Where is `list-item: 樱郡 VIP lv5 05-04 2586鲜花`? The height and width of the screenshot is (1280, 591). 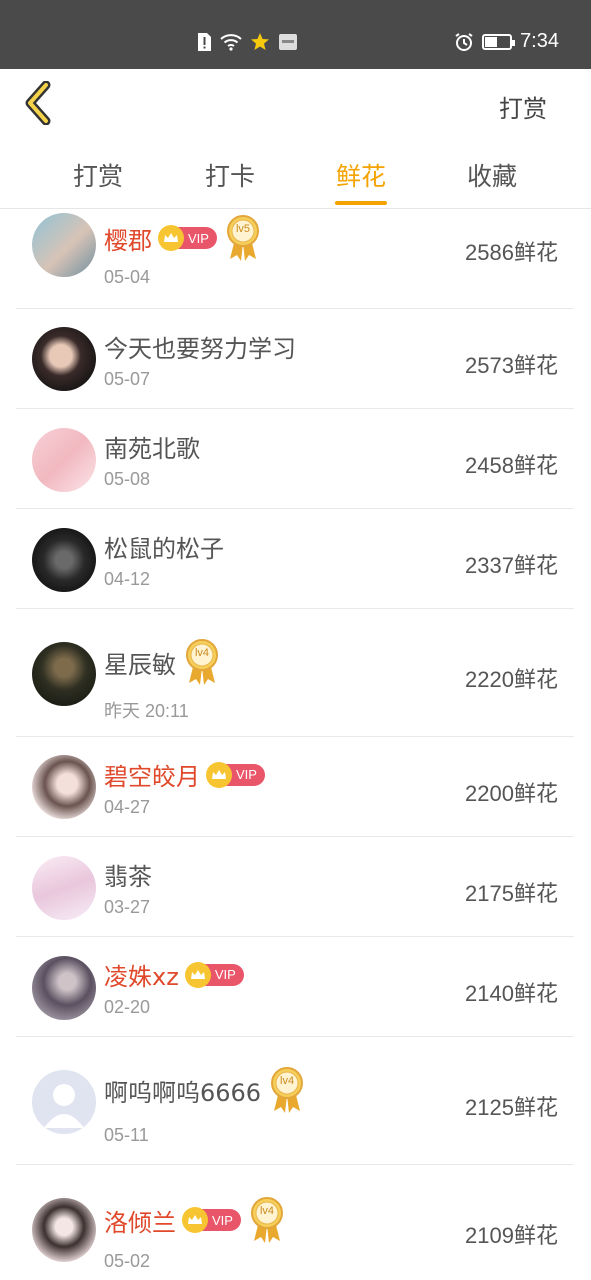 list-item: 樱郡 VIP lv5 05-04 2586鲜花 is located at coordinates (295, 259).